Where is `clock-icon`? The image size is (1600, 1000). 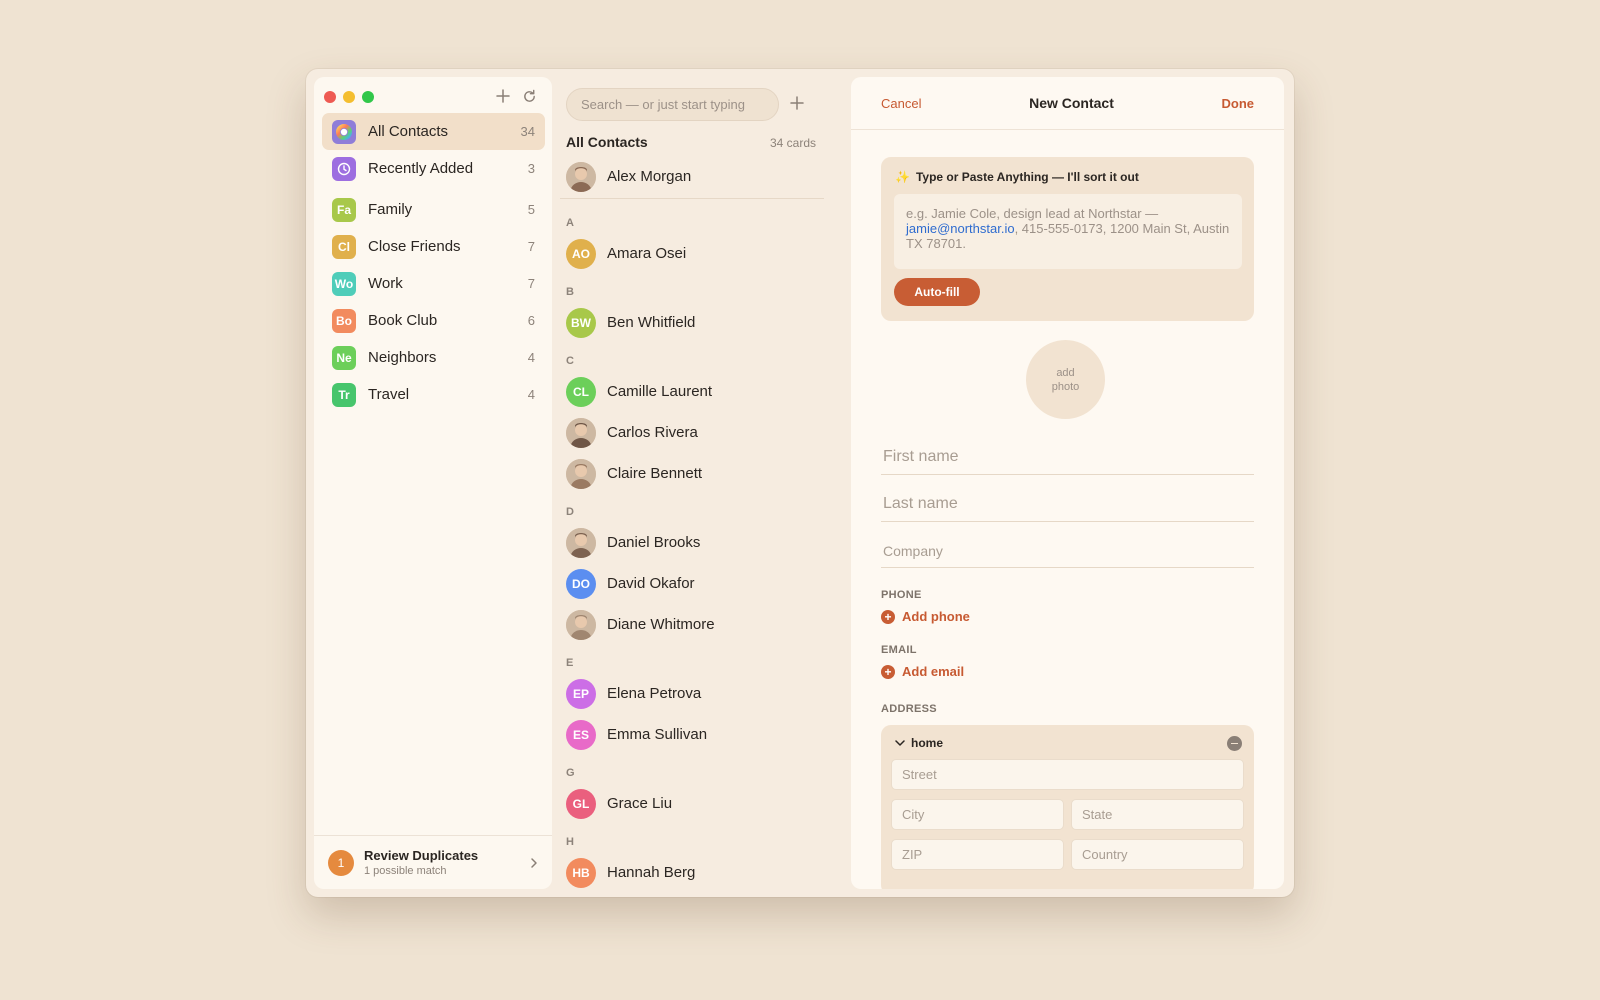
clock-icon is located at coordinates (344, 168).